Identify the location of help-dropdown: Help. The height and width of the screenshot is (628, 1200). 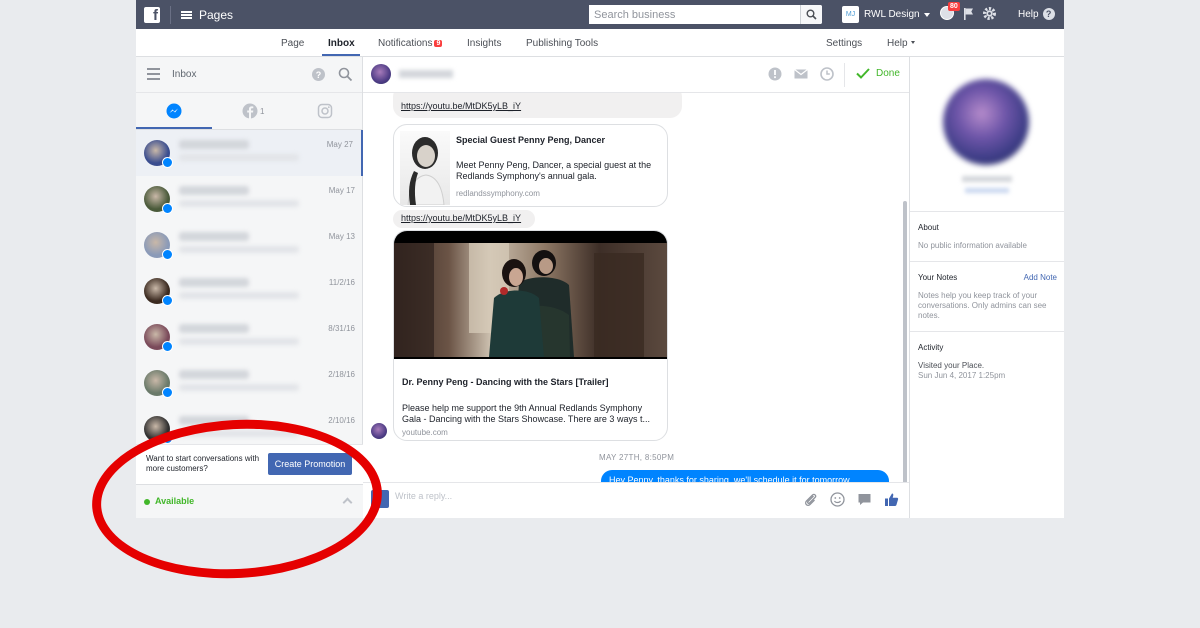
(901, 43).